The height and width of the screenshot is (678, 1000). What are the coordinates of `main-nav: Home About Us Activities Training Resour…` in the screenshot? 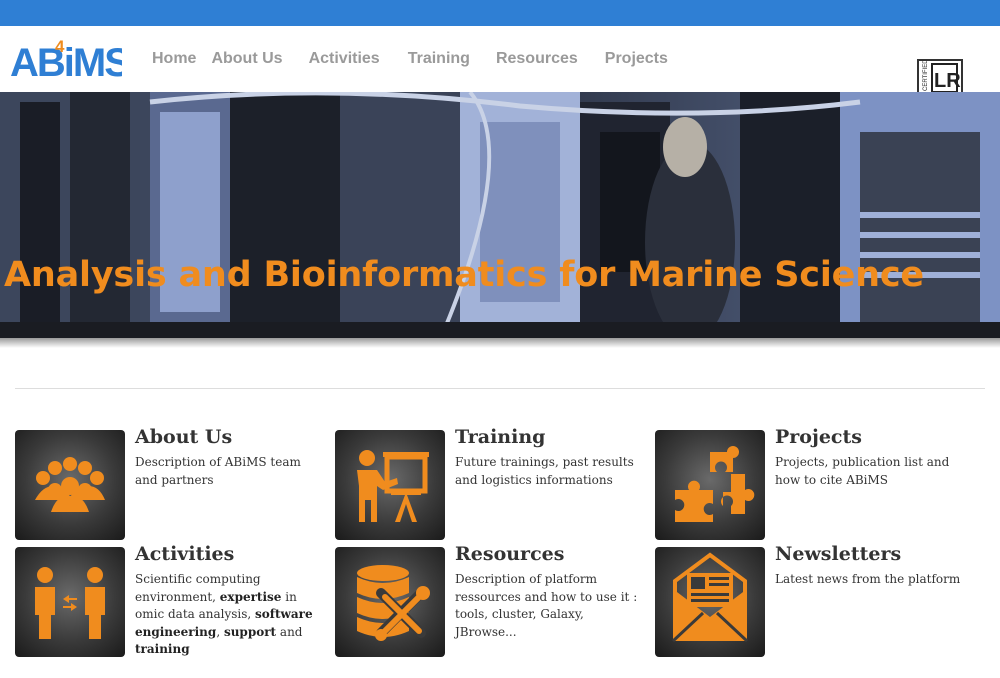 It's located at (410, 59).